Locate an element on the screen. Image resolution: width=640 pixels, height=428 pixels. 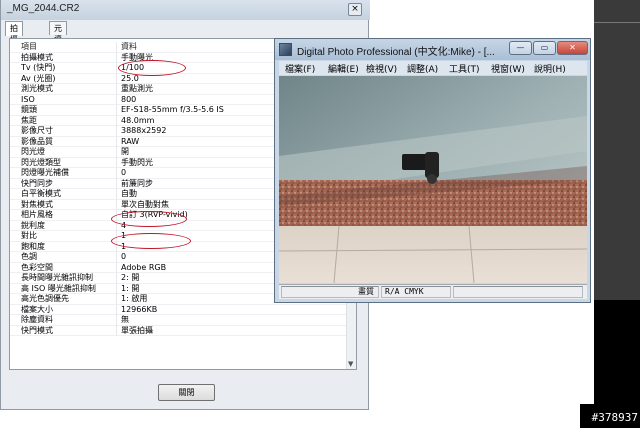
row-key: 對比 is located at coordinates (29, 235).